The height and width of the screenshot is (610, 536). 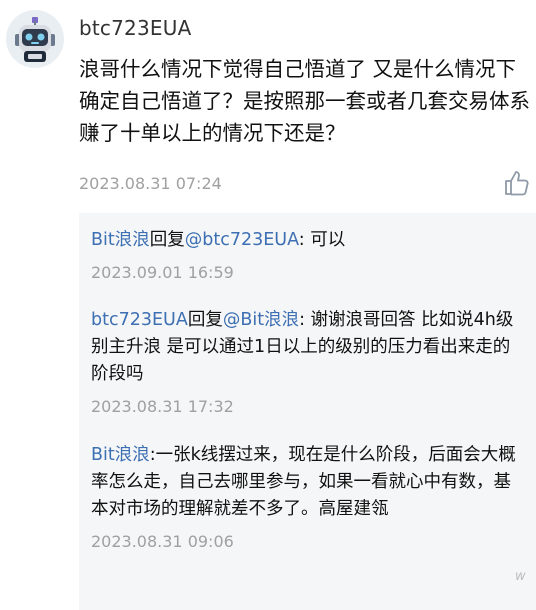 I want to click on watermark: w, so click(x=520, y=576).